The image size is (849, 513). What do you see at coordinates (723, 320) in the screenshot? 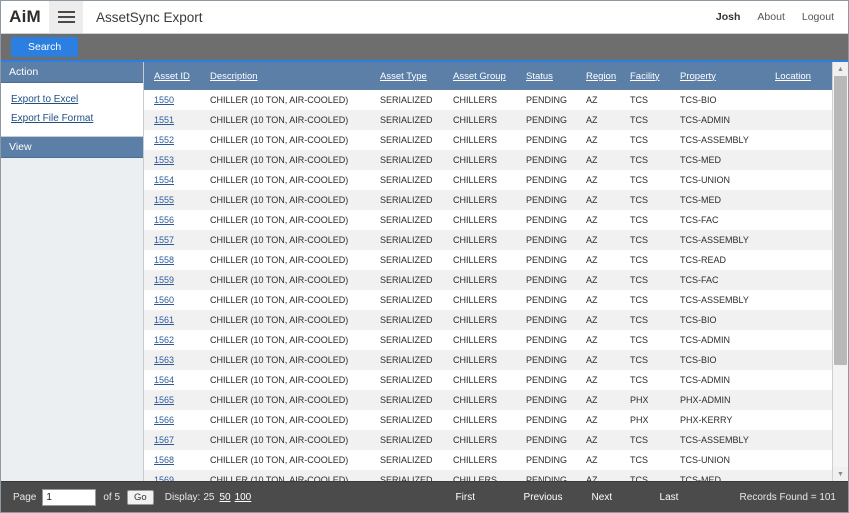
I see `cell-property: TCS-BIO` at bounding box center [723, 320].